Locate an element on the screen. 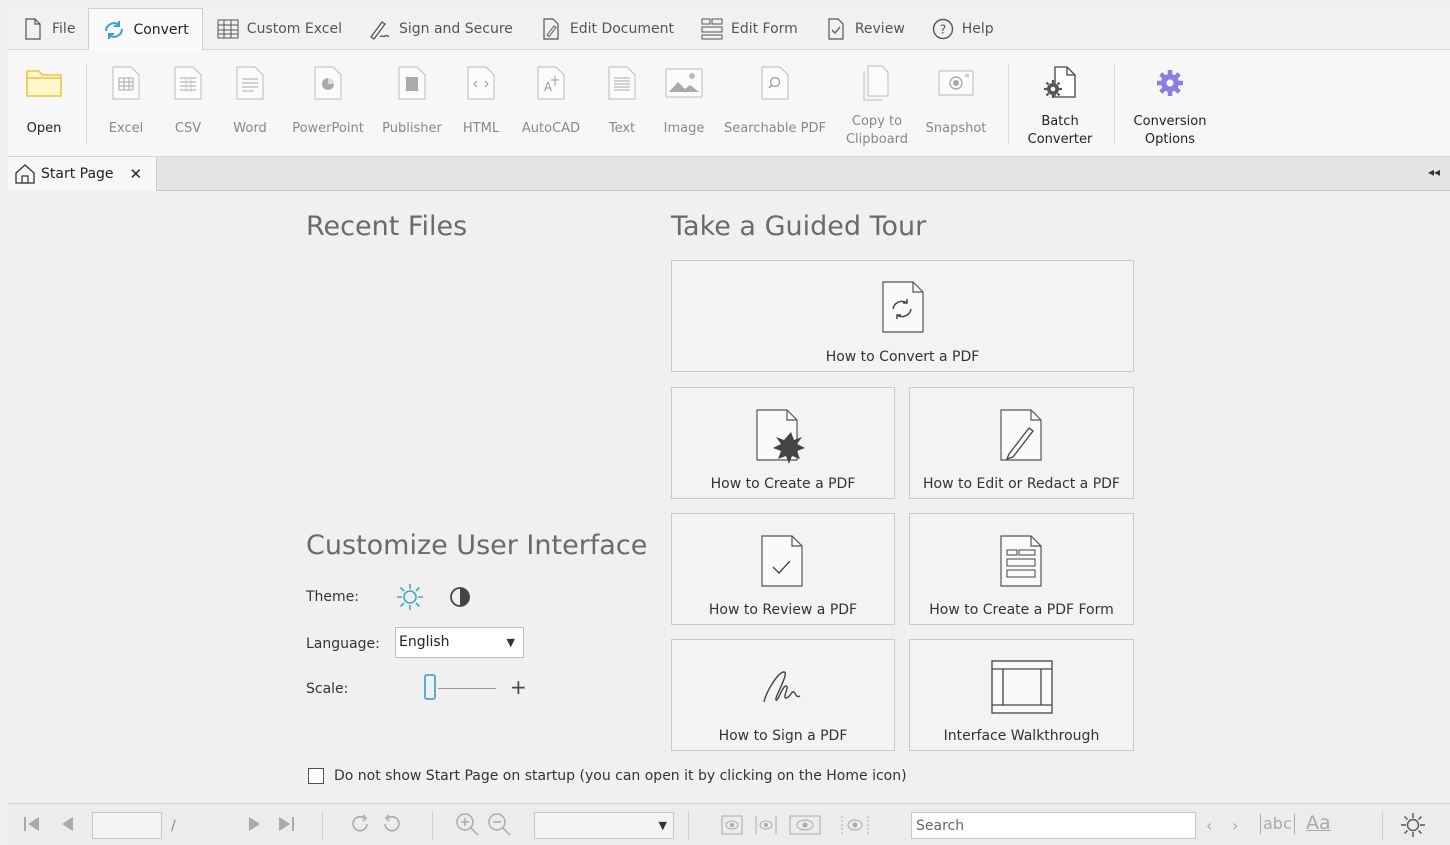 This screenshot has width=1450, height=845. search-next-icon: › is located at coordinates (1235, 825).